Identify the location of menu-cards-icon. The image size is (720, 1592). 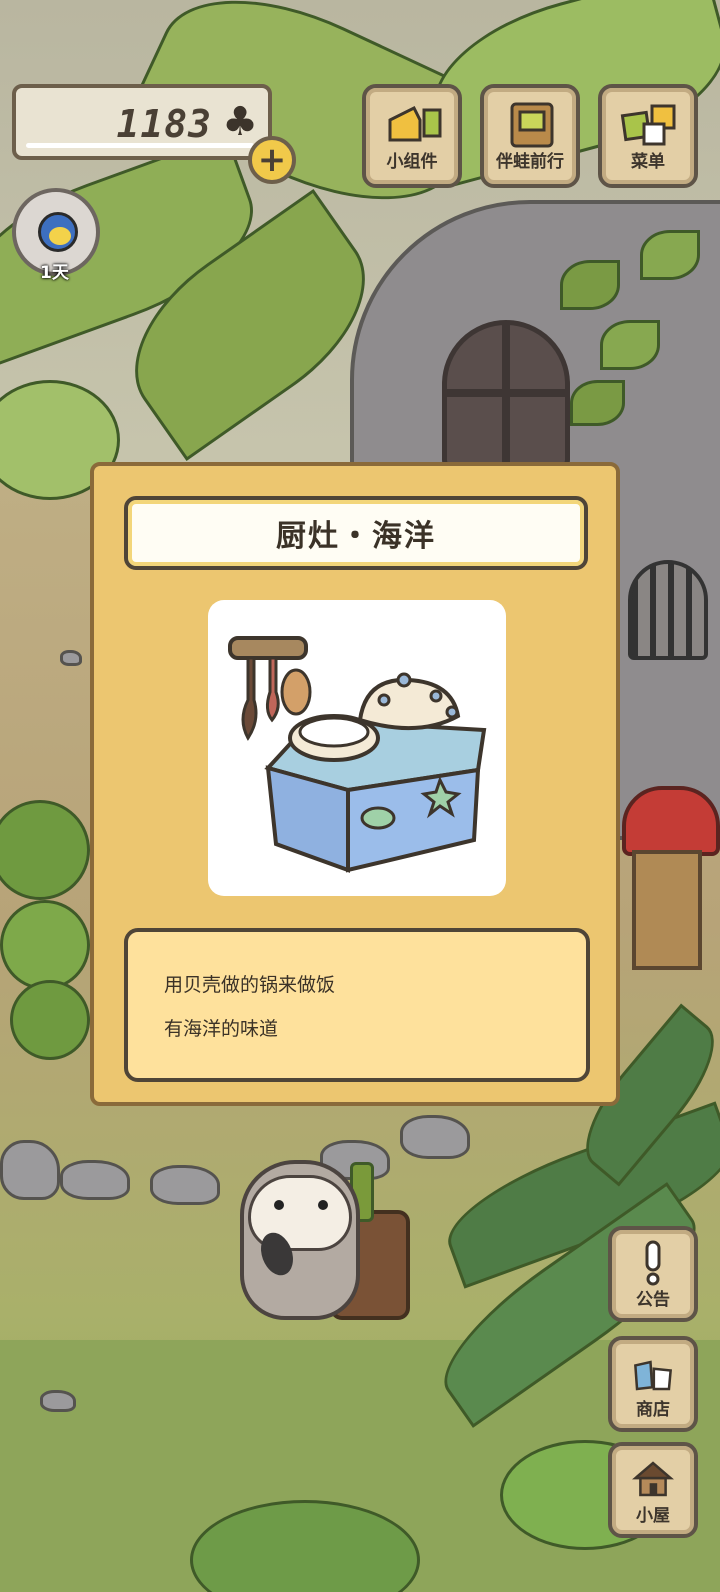
(648, 125).